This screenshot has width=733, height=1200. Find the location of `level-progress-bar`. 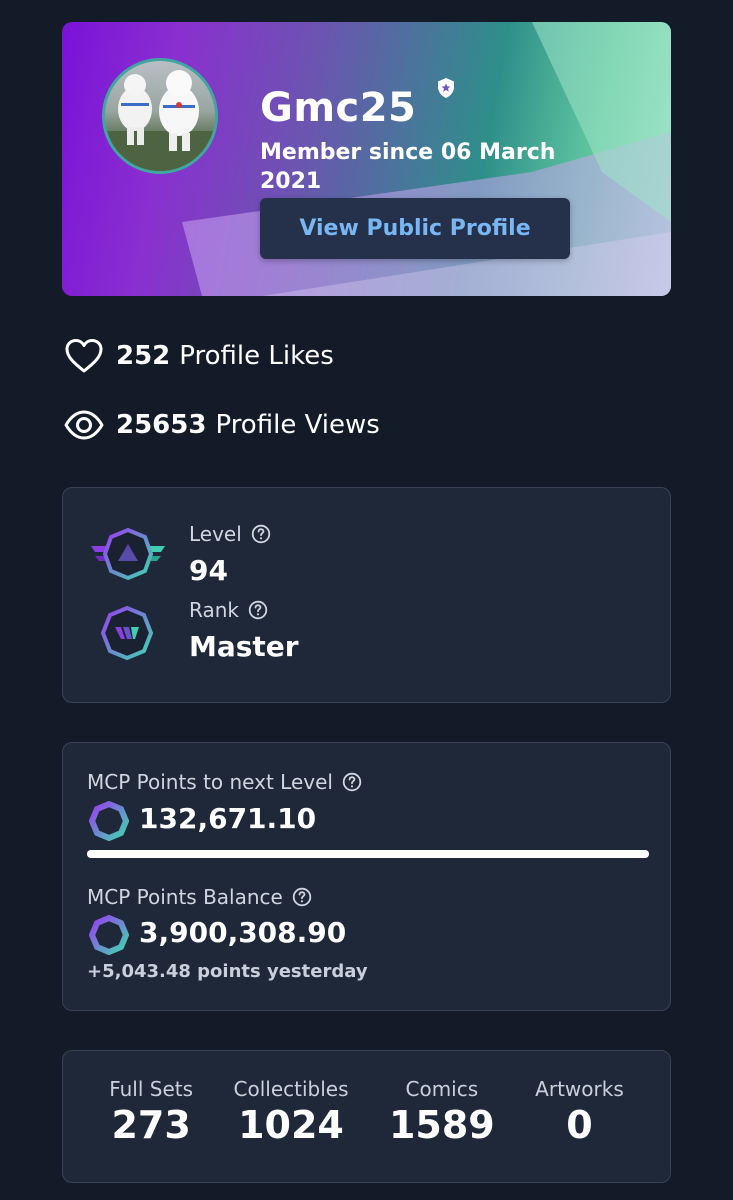

level-progress-bar is located at coordinates (368, 854).